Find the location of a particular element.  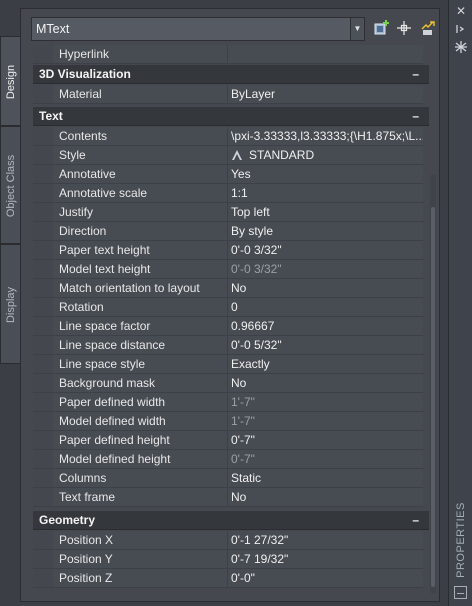

object-type-select: MText ▼ is located at coordinates (198, 29).